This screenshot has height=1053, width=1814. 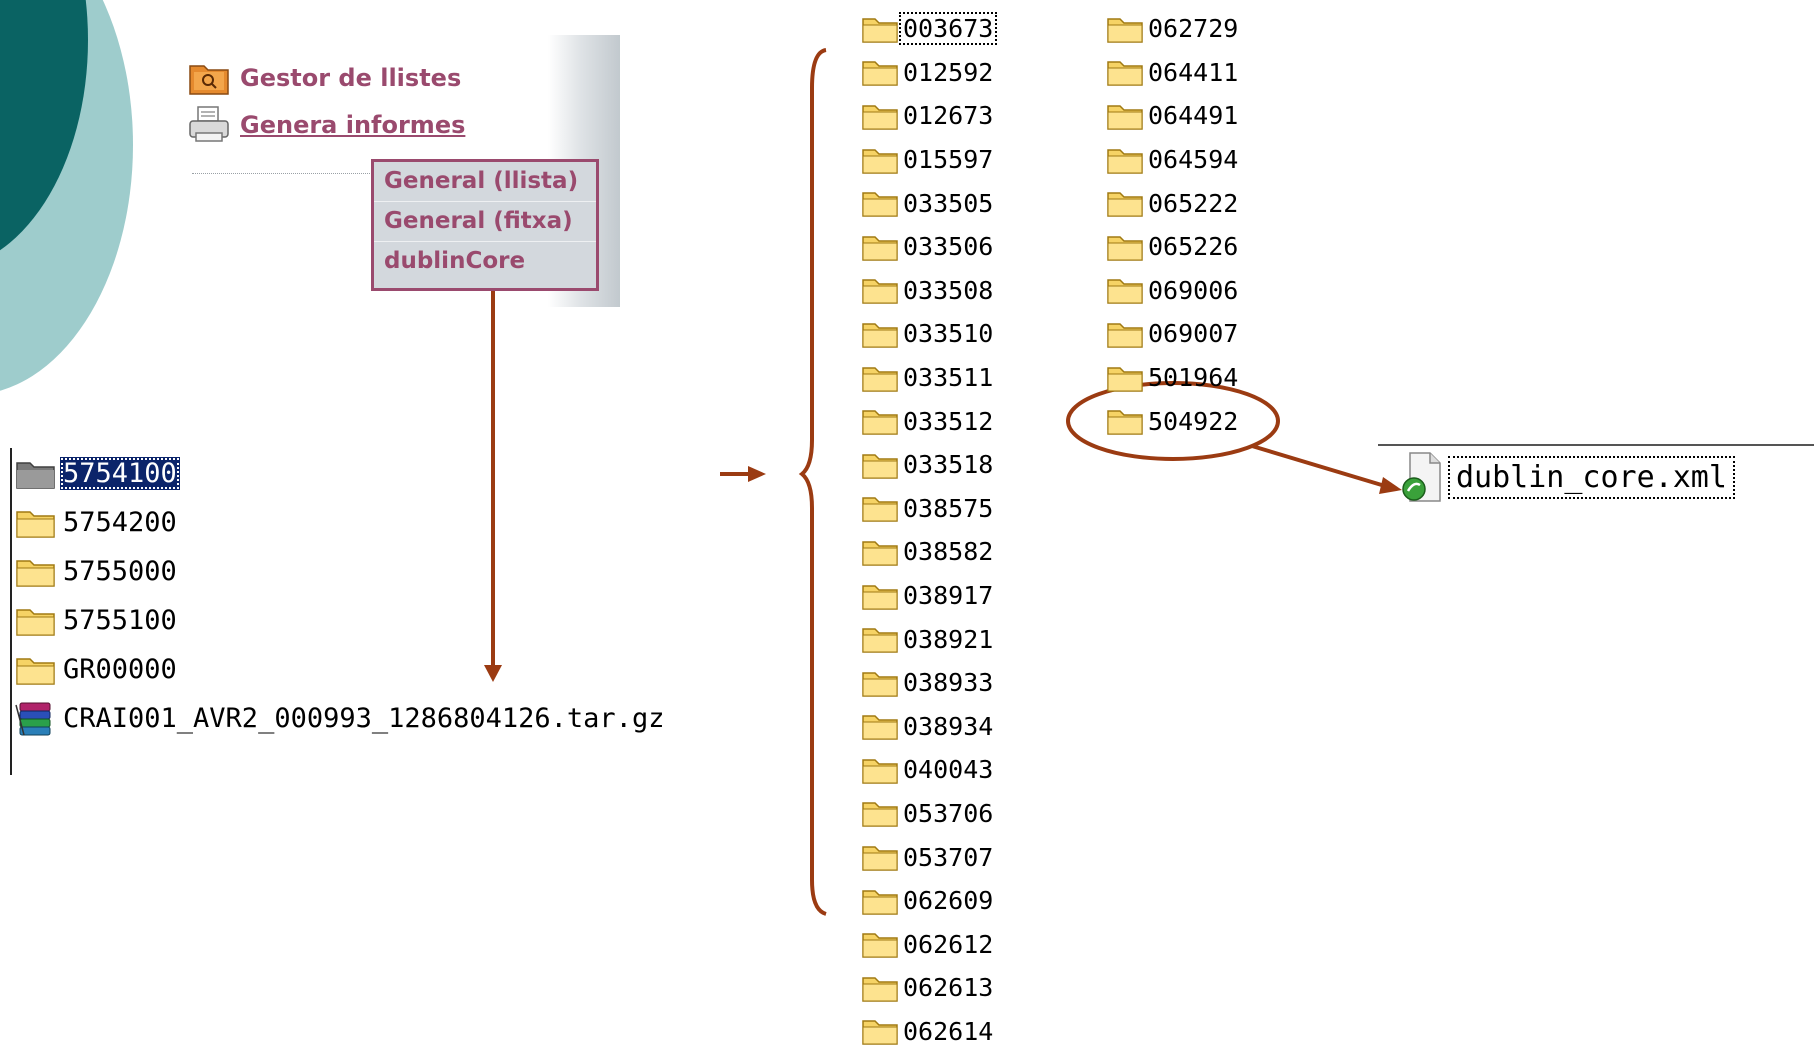 What do you see at coordinates (812, 482) in the screenshot?
I see `curly-brace` at bounding box center [812, 482].